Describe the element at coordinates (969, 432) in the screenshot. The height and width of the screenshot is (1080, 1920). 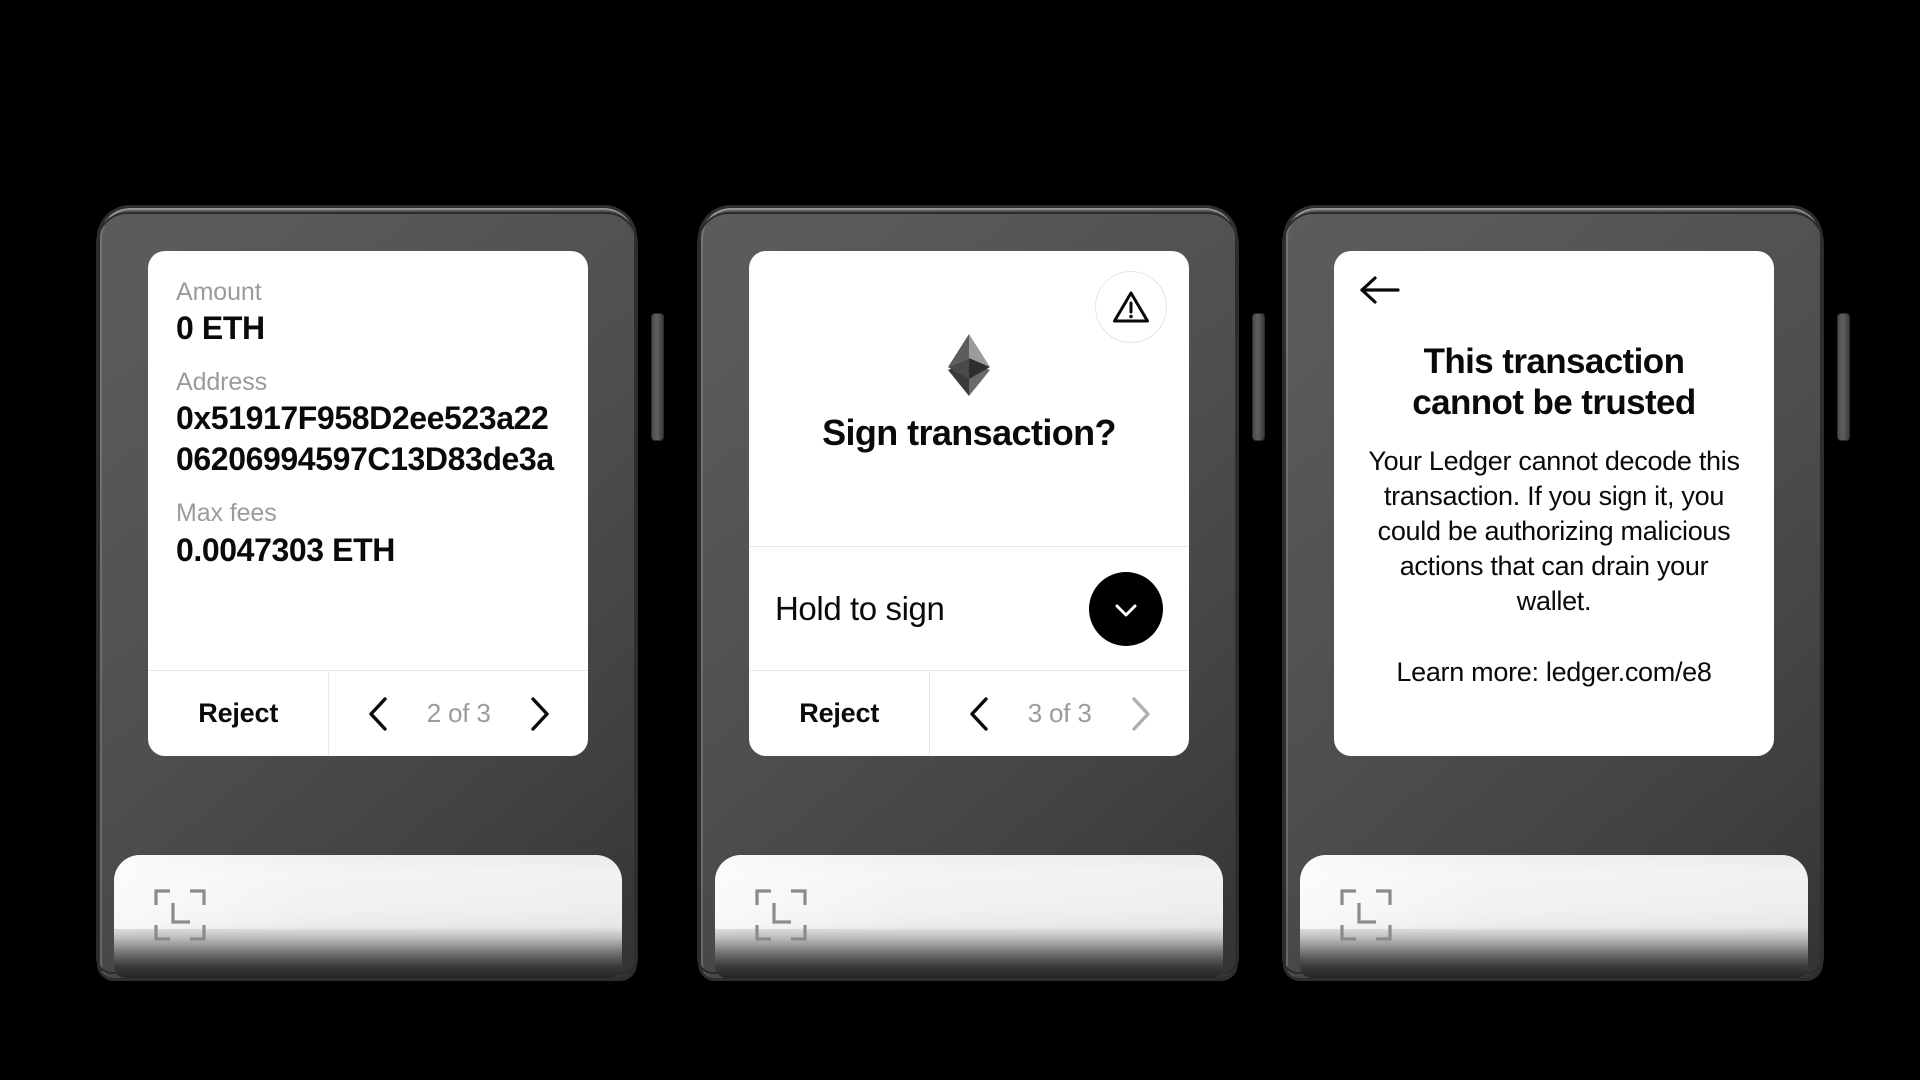
I see `sign-title: Sign transaction?` at that location.